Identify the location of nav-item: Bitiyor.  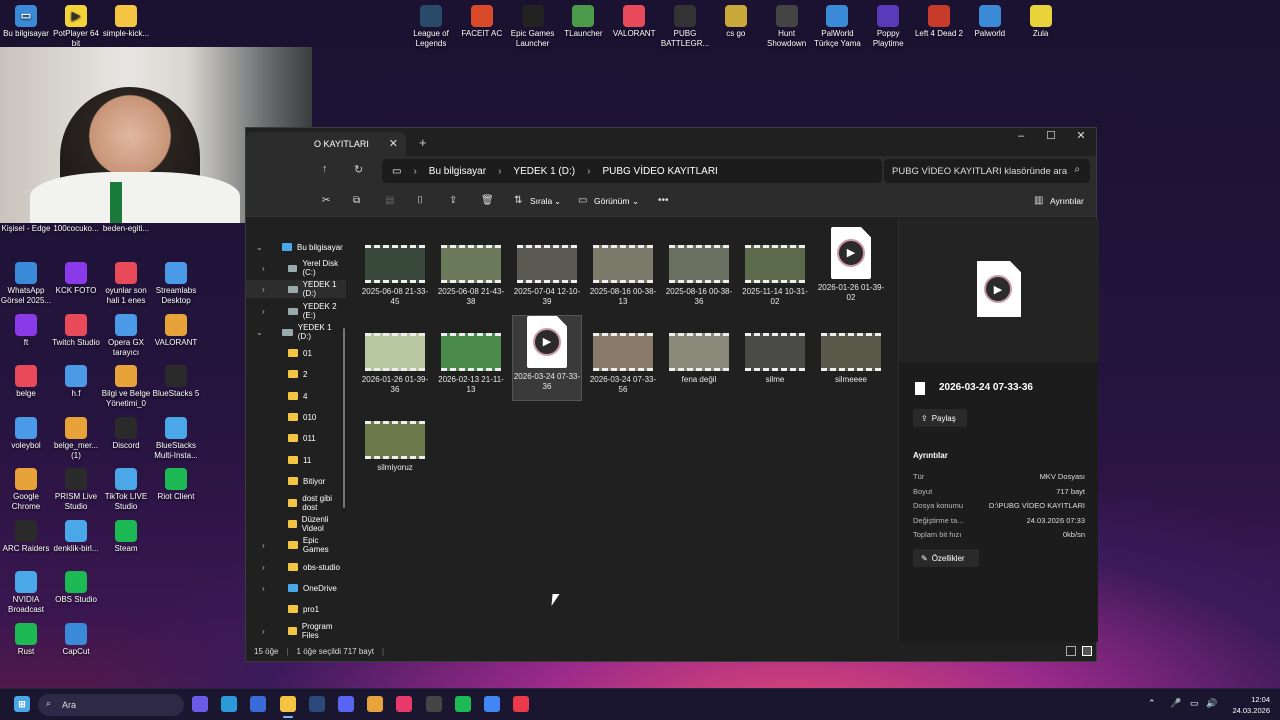
(296, 481).